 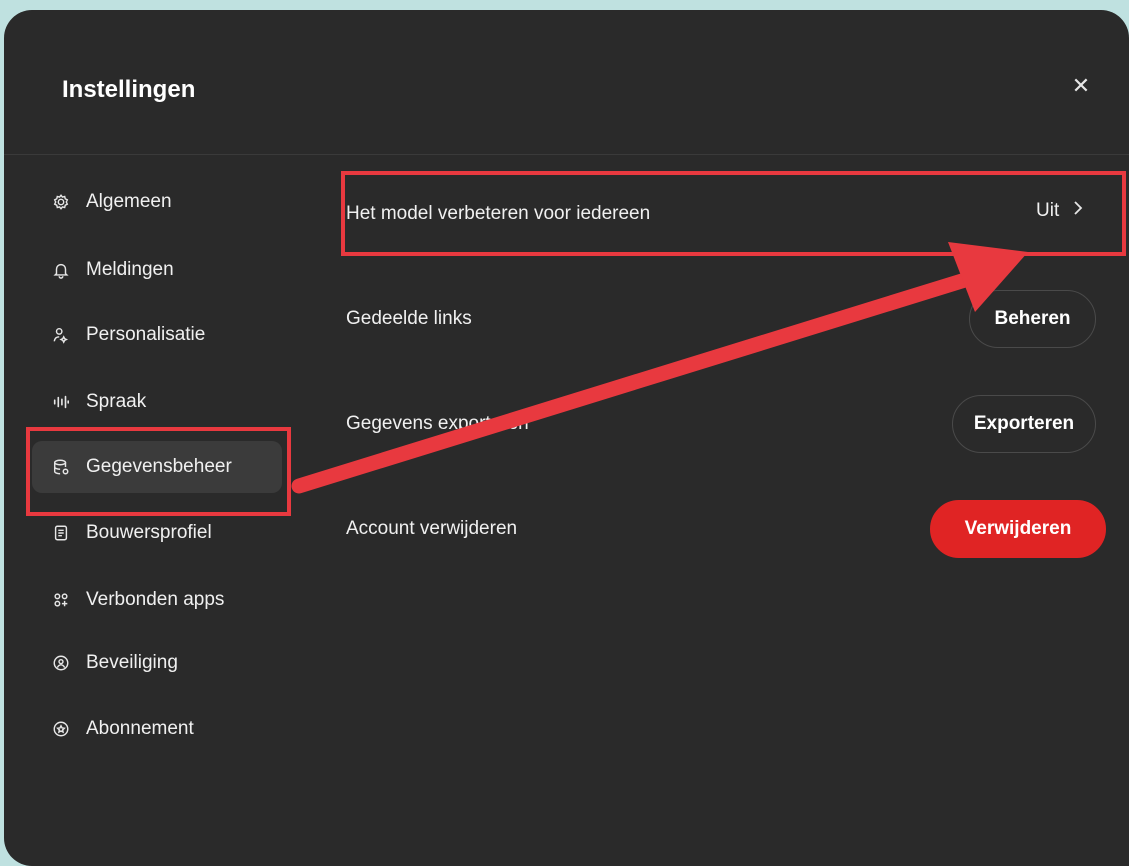 I want to click on shared-links-label: Gedeelde links, so click(x=409, y=318).